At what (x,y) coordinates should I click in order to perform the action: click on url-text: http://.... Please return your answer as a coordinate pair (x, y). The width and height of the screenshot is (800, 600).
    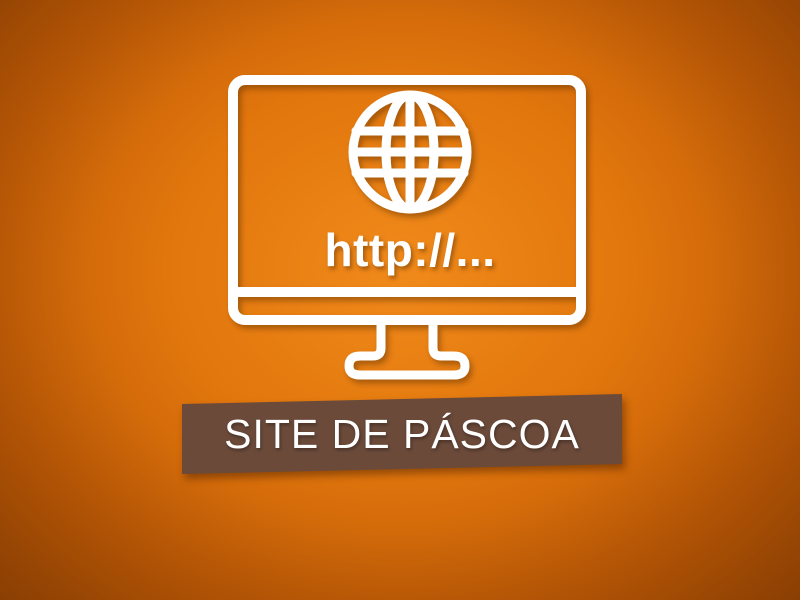
    Looking at the image, I should click on (410, 250).